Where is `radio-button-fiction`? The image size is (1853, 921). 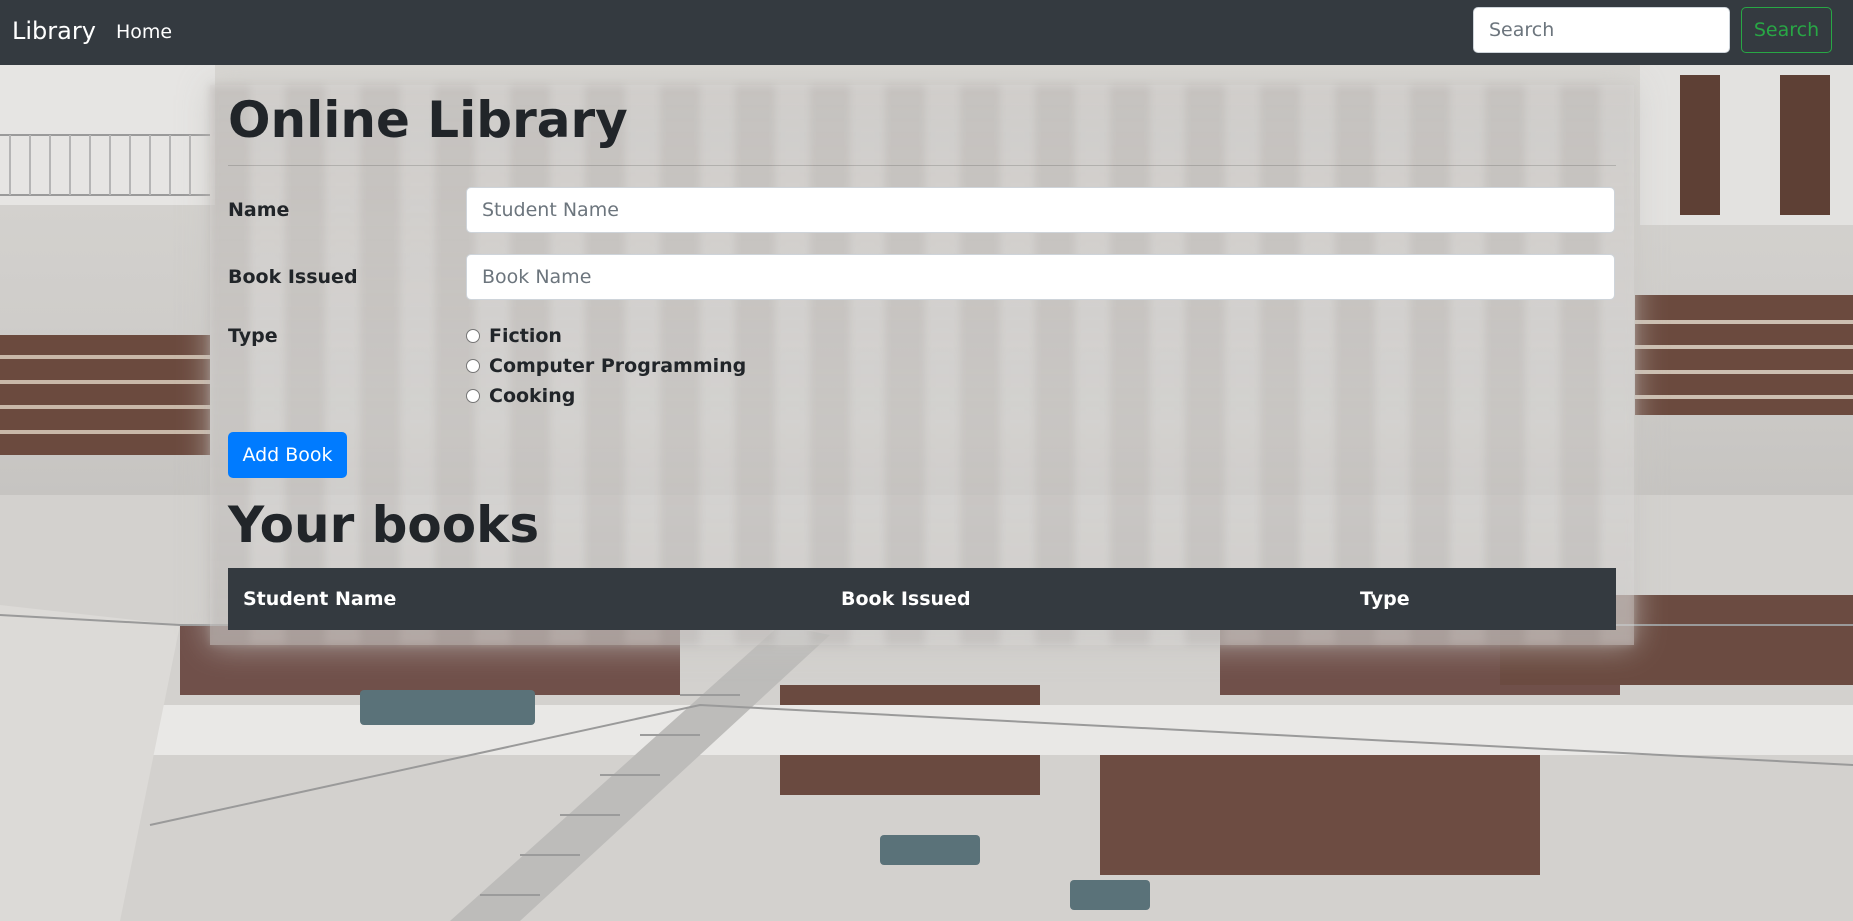
radio-button-fiction is located at coordinates (473, 336).